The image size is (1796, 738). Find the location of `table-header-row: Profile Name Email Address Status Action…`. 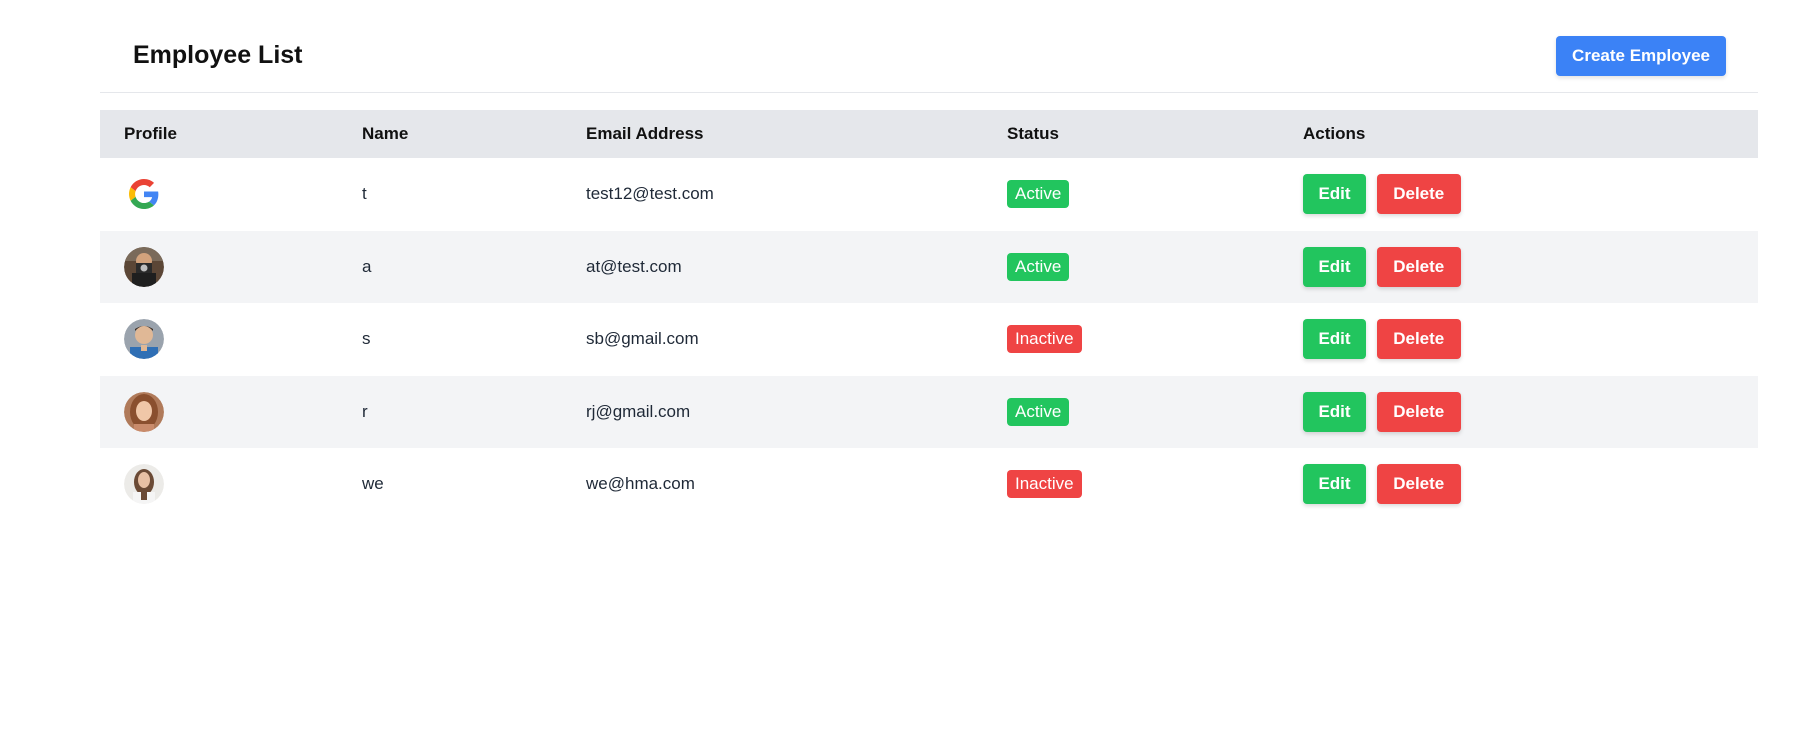

table-header-row: Profile Name Email Address Status Action… is located at coordinates (929, 134).